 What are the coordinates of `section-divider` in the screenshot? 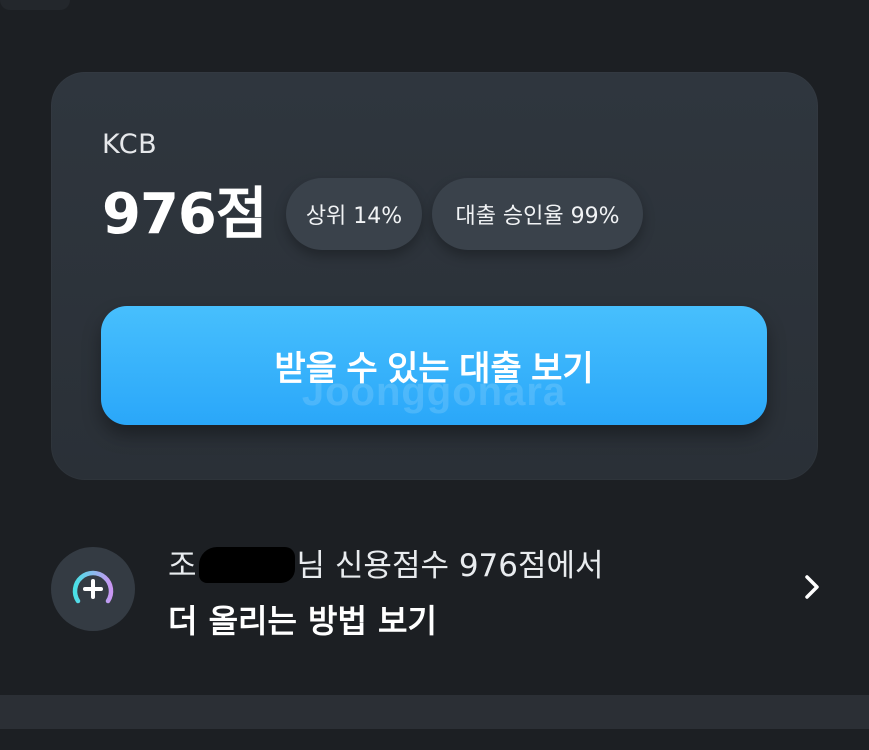 It's located at (434, 712).